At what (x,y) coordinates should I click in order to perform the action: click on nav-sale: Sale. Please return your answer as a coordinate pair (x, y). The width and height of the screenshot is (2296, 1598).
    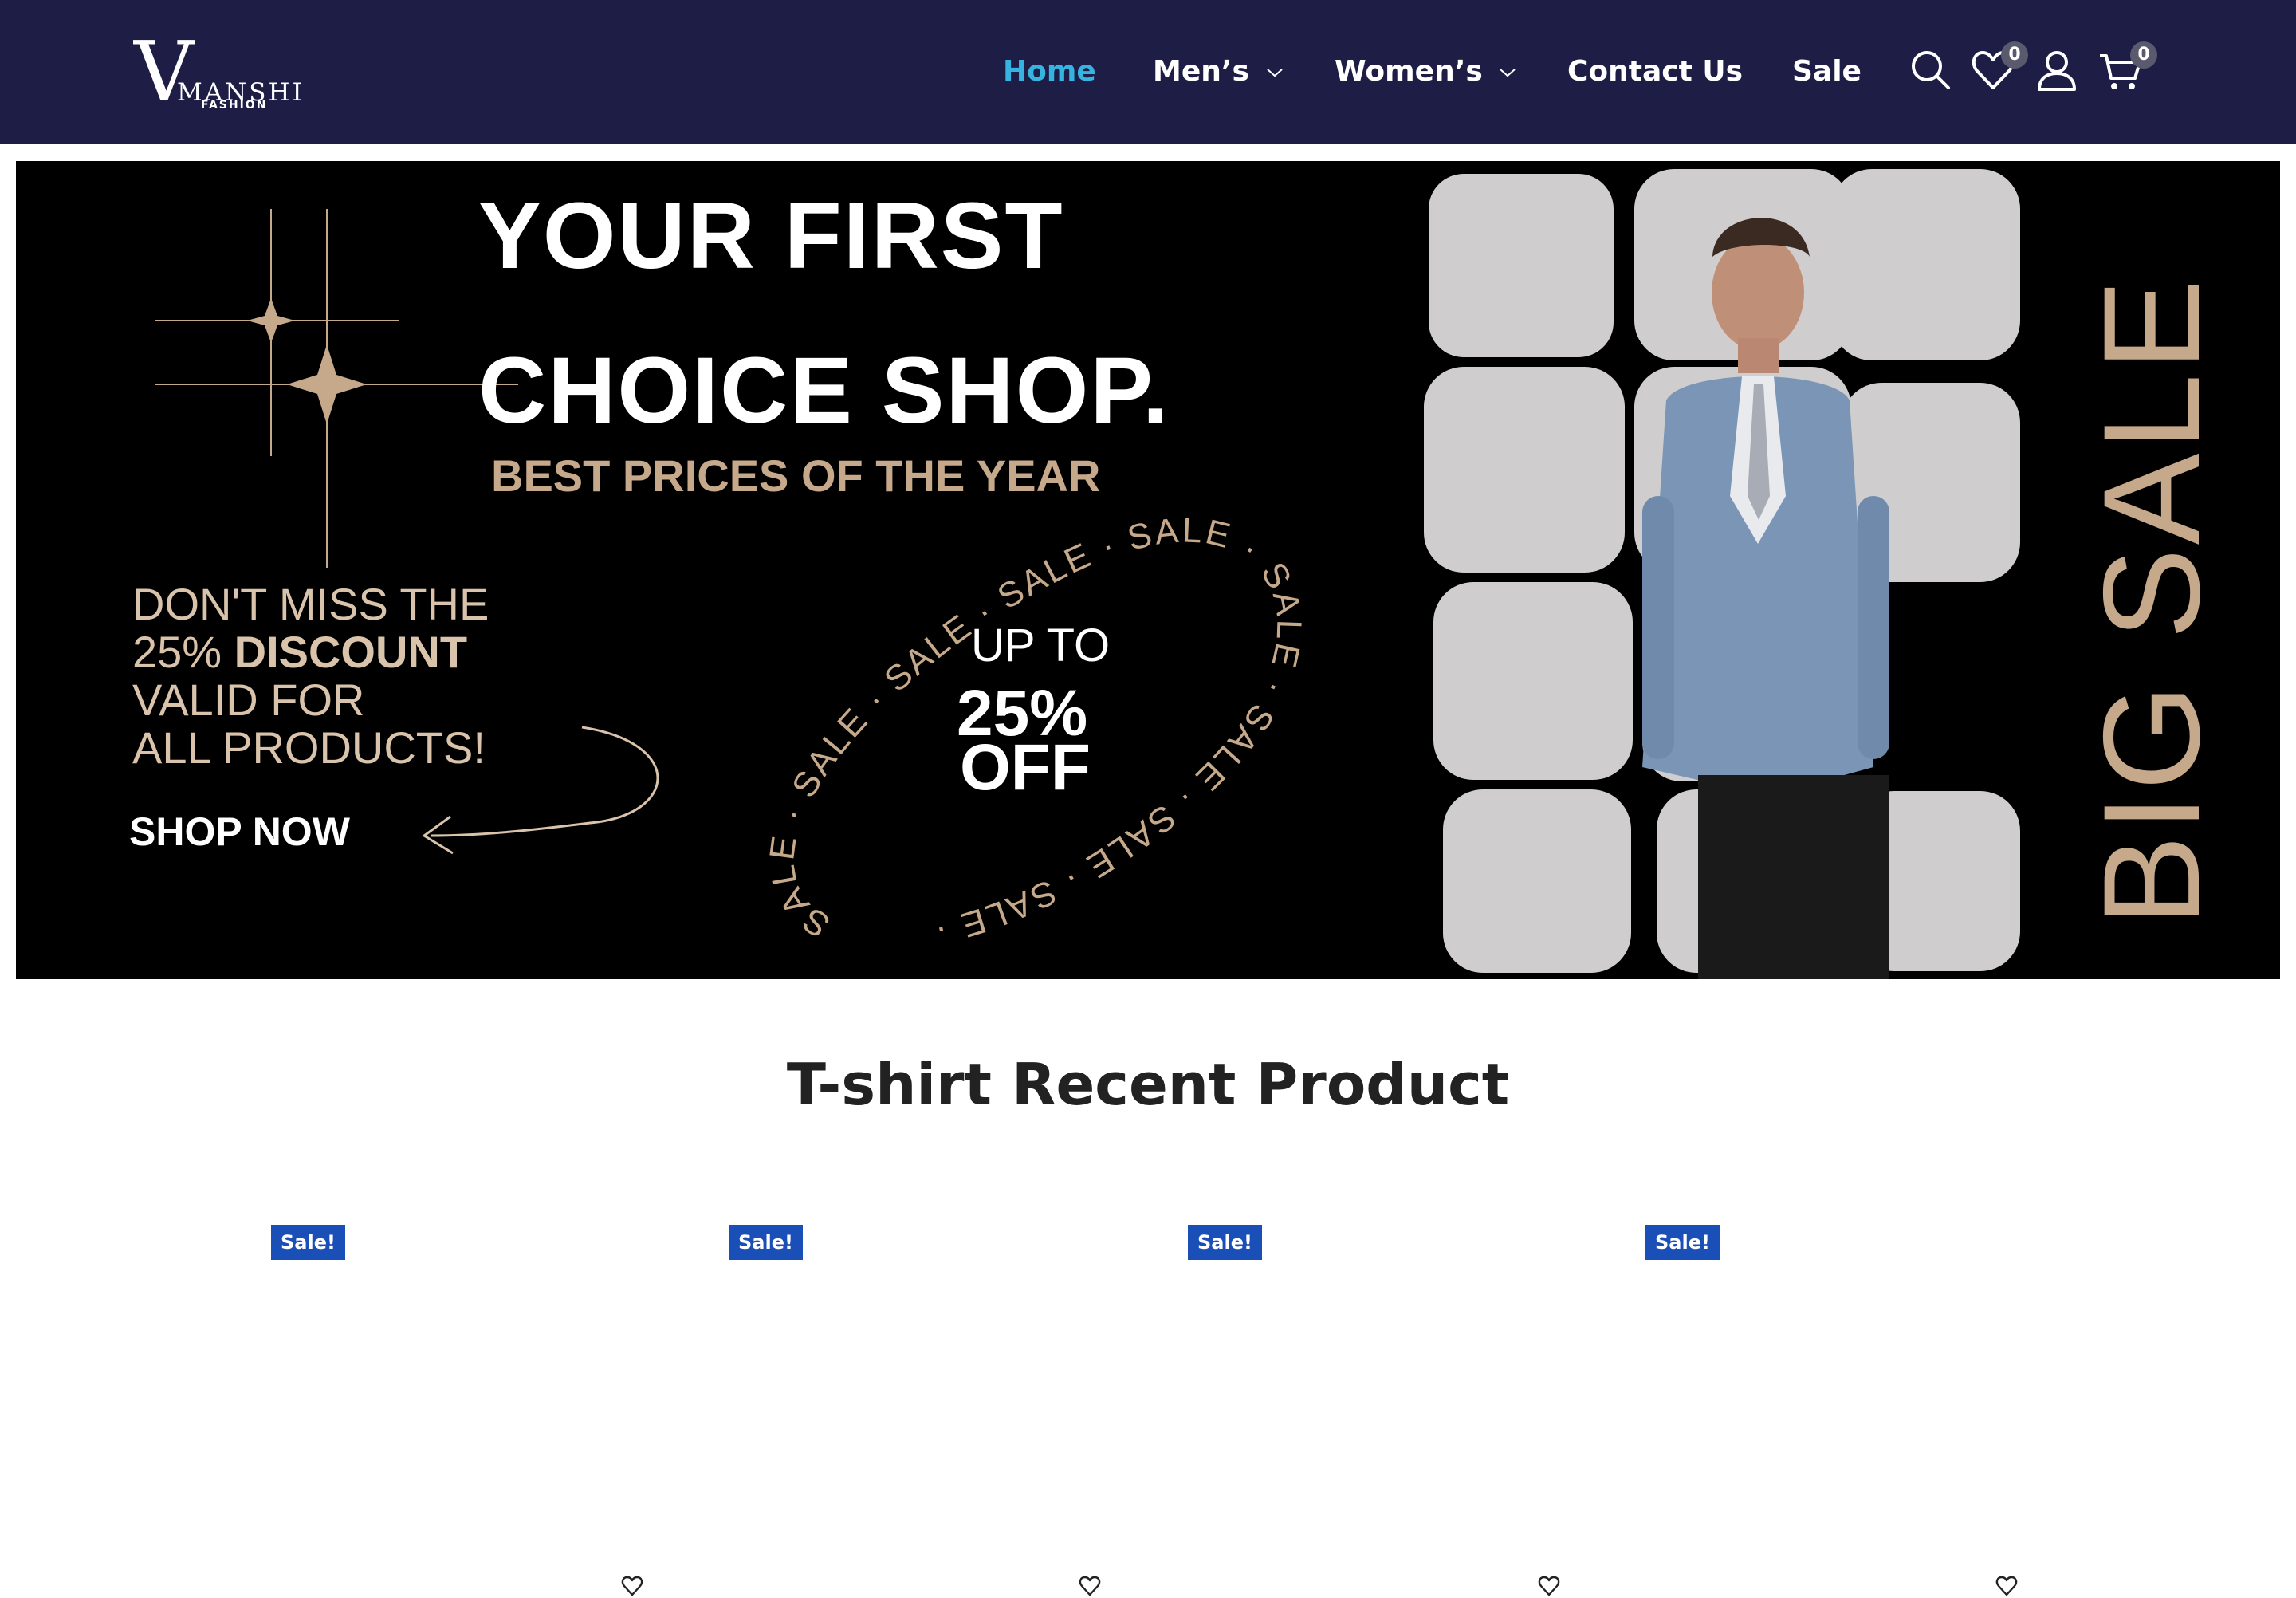
    Looking at the image, I should click on (1827, 71).